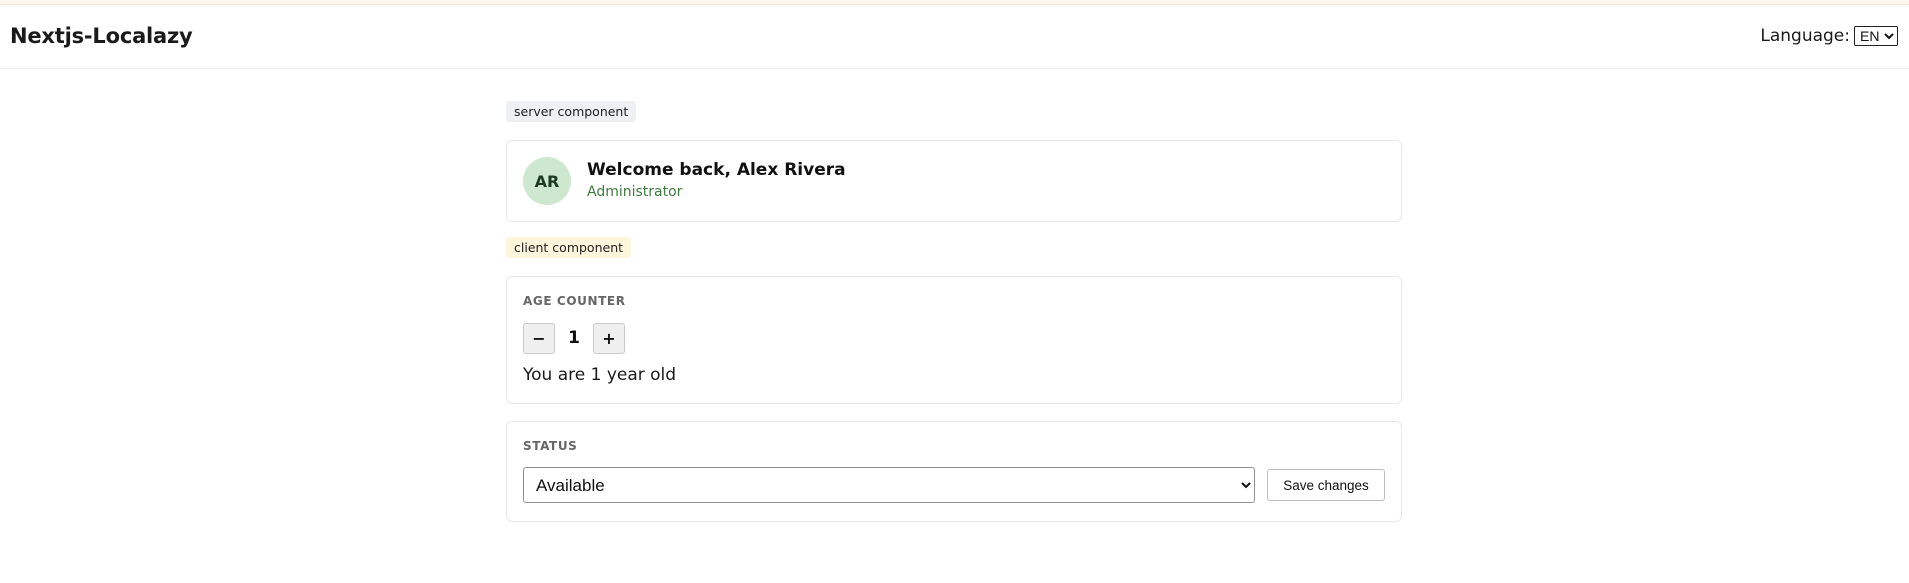  I want to click on user-role: Administrator, so click(635, 192).